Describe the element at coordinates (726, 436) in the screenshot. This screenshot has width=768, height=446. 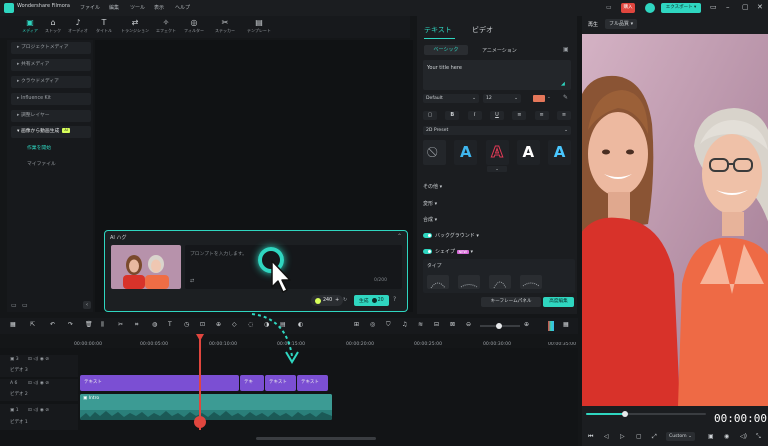
I see `camera-icon: ◉` at that location.